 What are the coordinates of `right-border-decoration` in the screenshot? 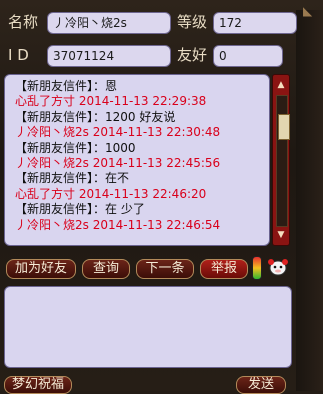 It's located at (309, 200).